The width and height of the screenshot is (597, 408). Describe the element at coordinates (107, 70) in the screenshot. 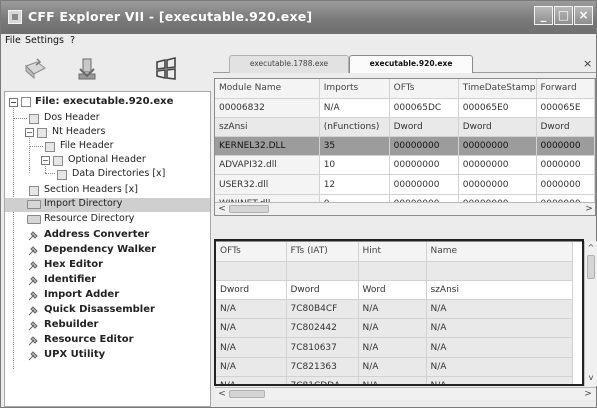

I see `toolbar` at that location.